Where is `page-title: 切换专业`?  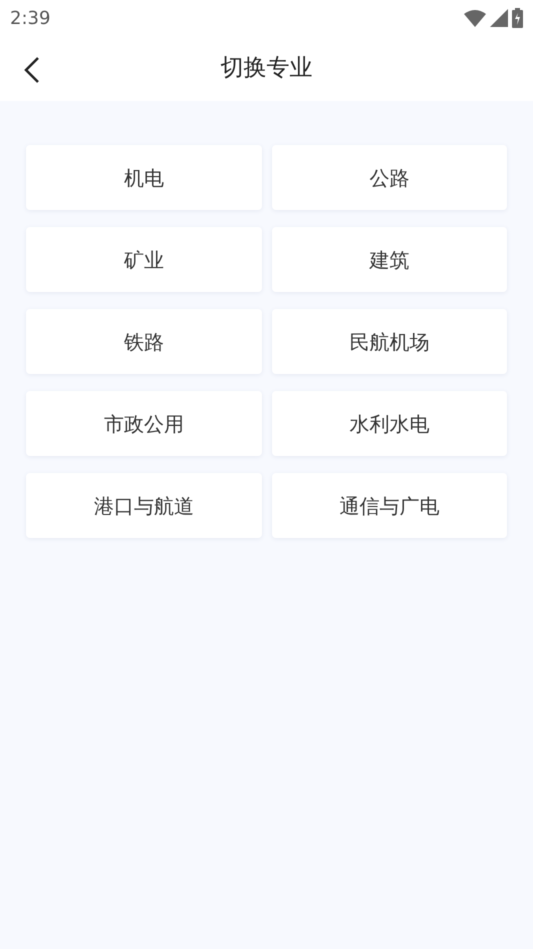 page-title: 切换专业 is located at coordinates (266, 69).